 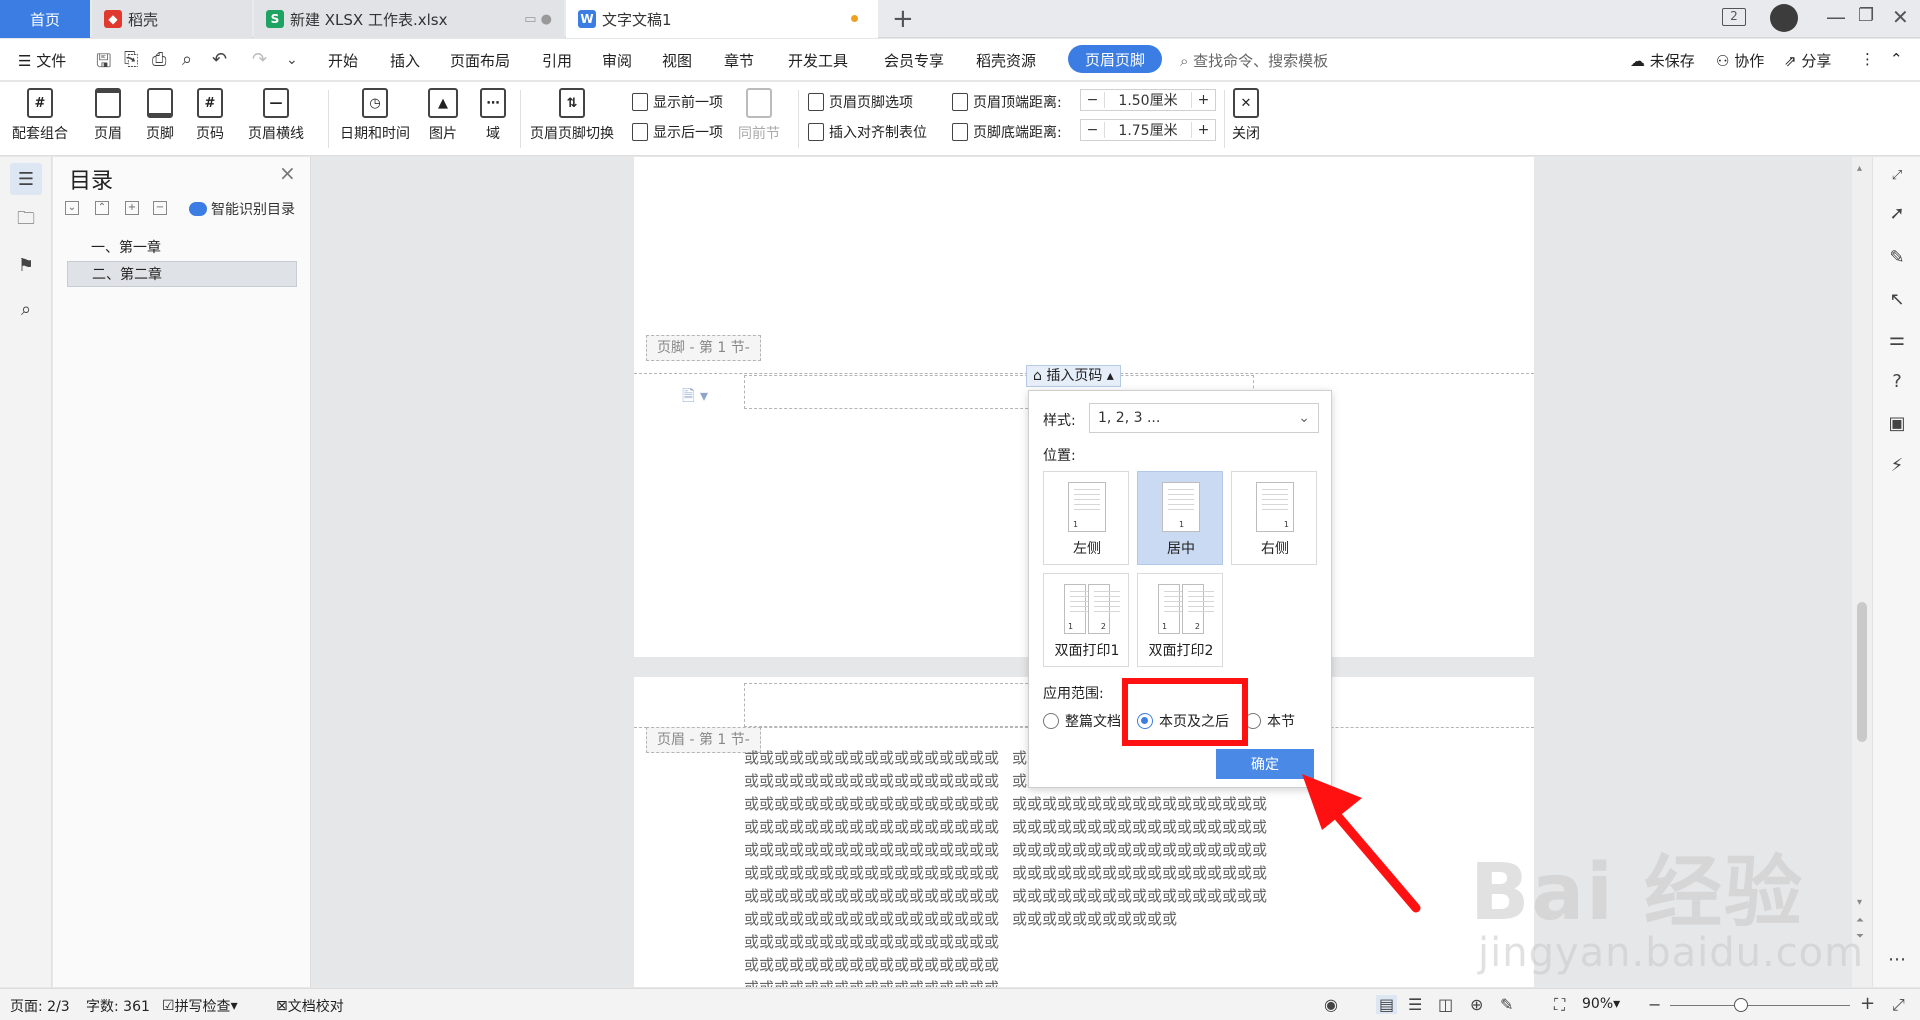 What do you see at coordinates (1897, 465) in the screenshot?
I see `power-icon: ⚡` at bounding box center [1897, 465].